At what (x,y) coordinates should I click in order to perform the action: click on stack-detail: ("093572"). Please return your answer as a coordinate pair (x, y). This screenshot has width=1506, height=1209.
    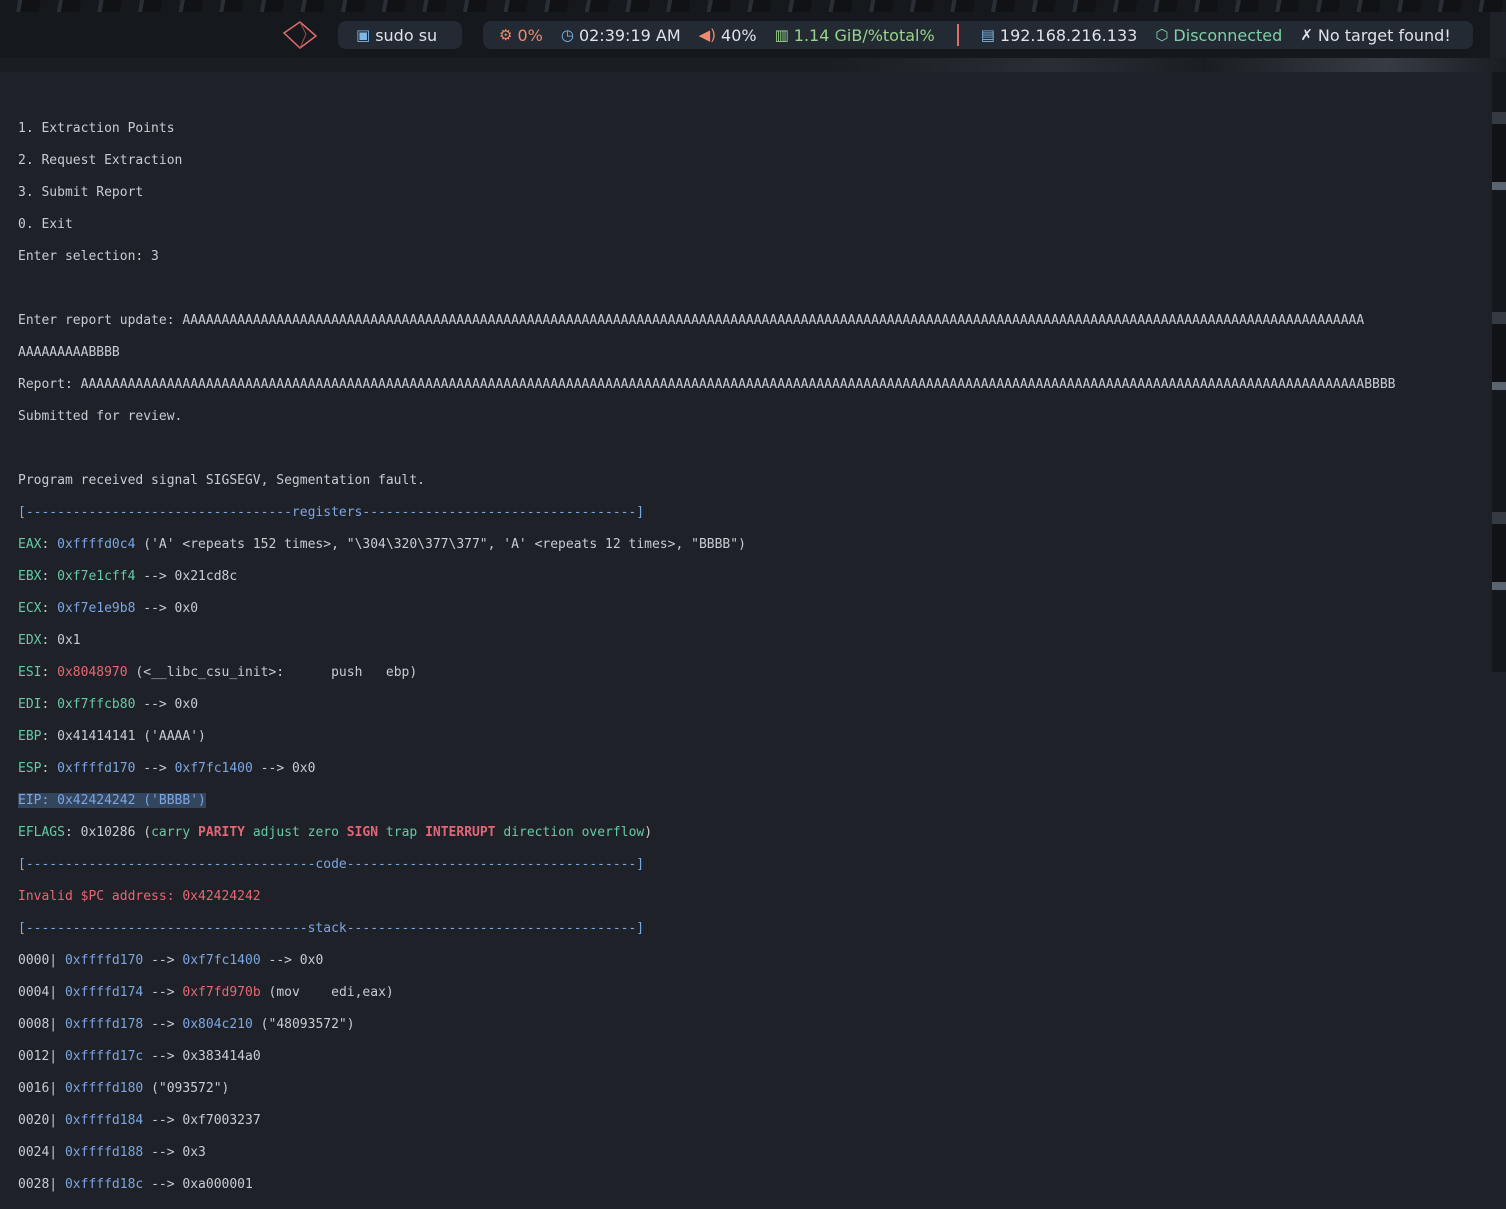
    Looking at the image, I should click on (186, 1088).